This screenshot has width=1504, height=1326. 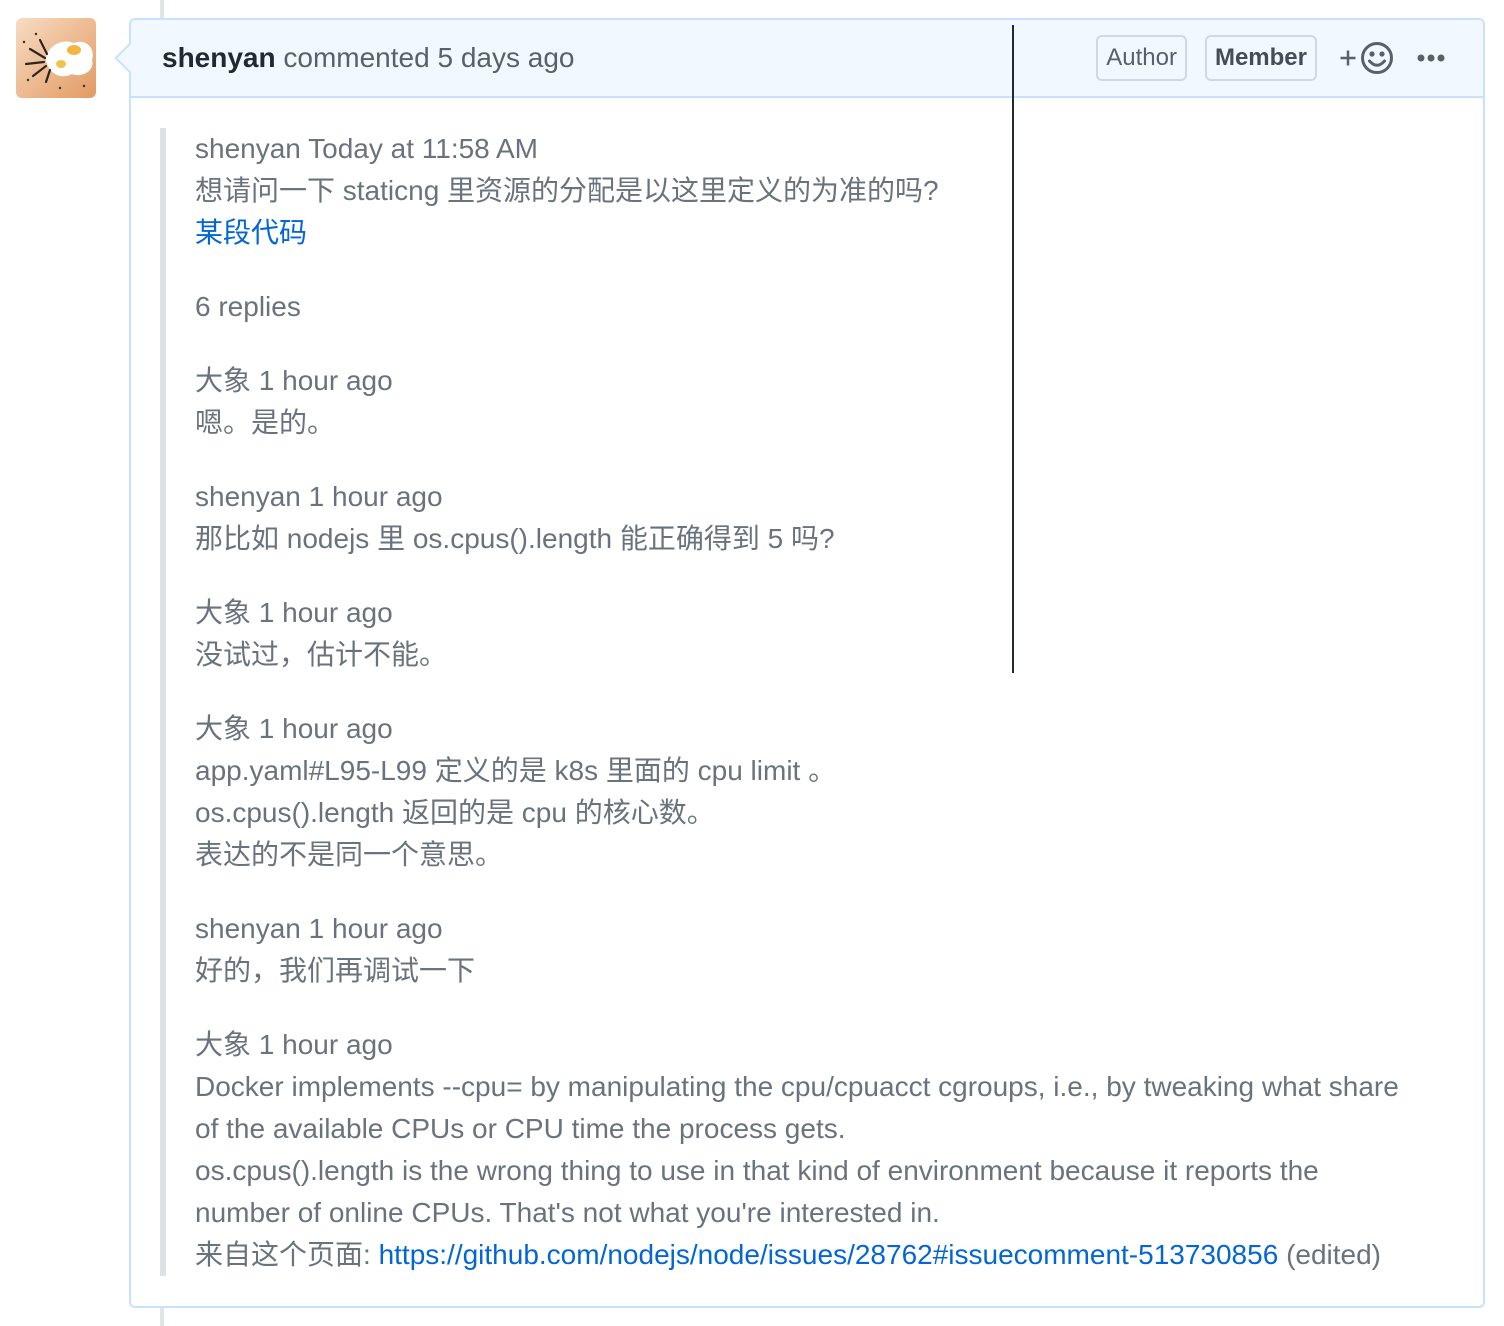 I want to click on reply-text: 那比如 nodejs 里 os.cpus().length 能正确得到 5 吗?, so click(x=515, y=538).